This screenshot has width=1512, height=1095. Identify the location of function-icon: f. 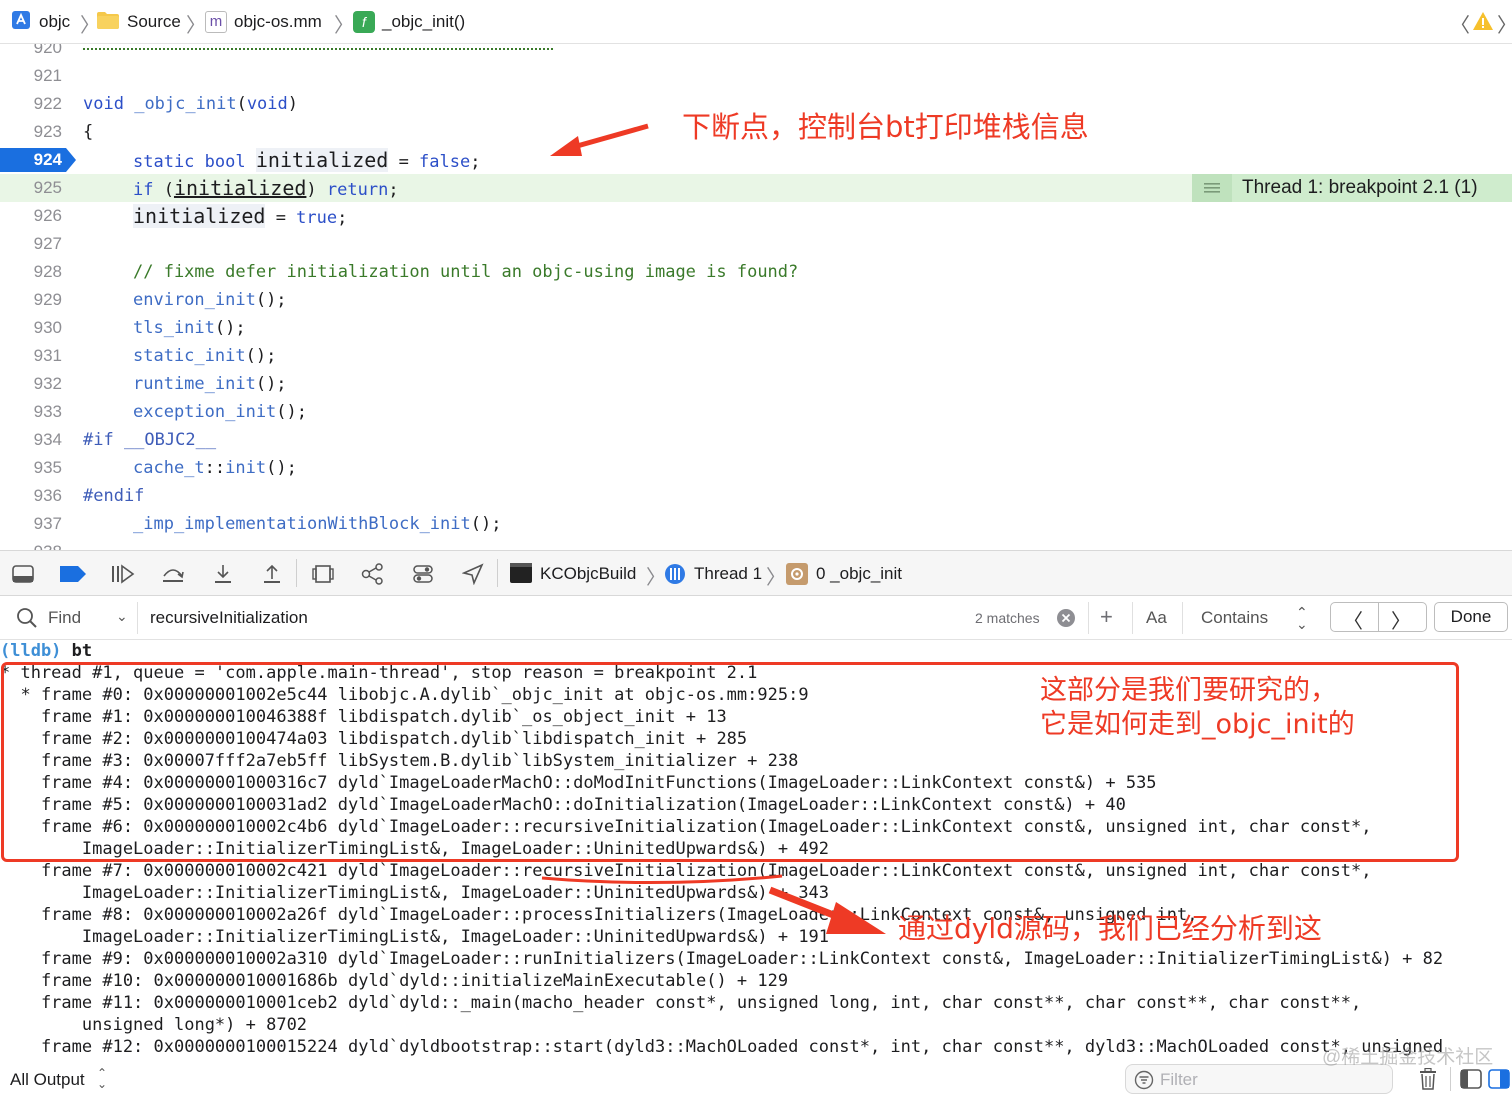
(364, 22).